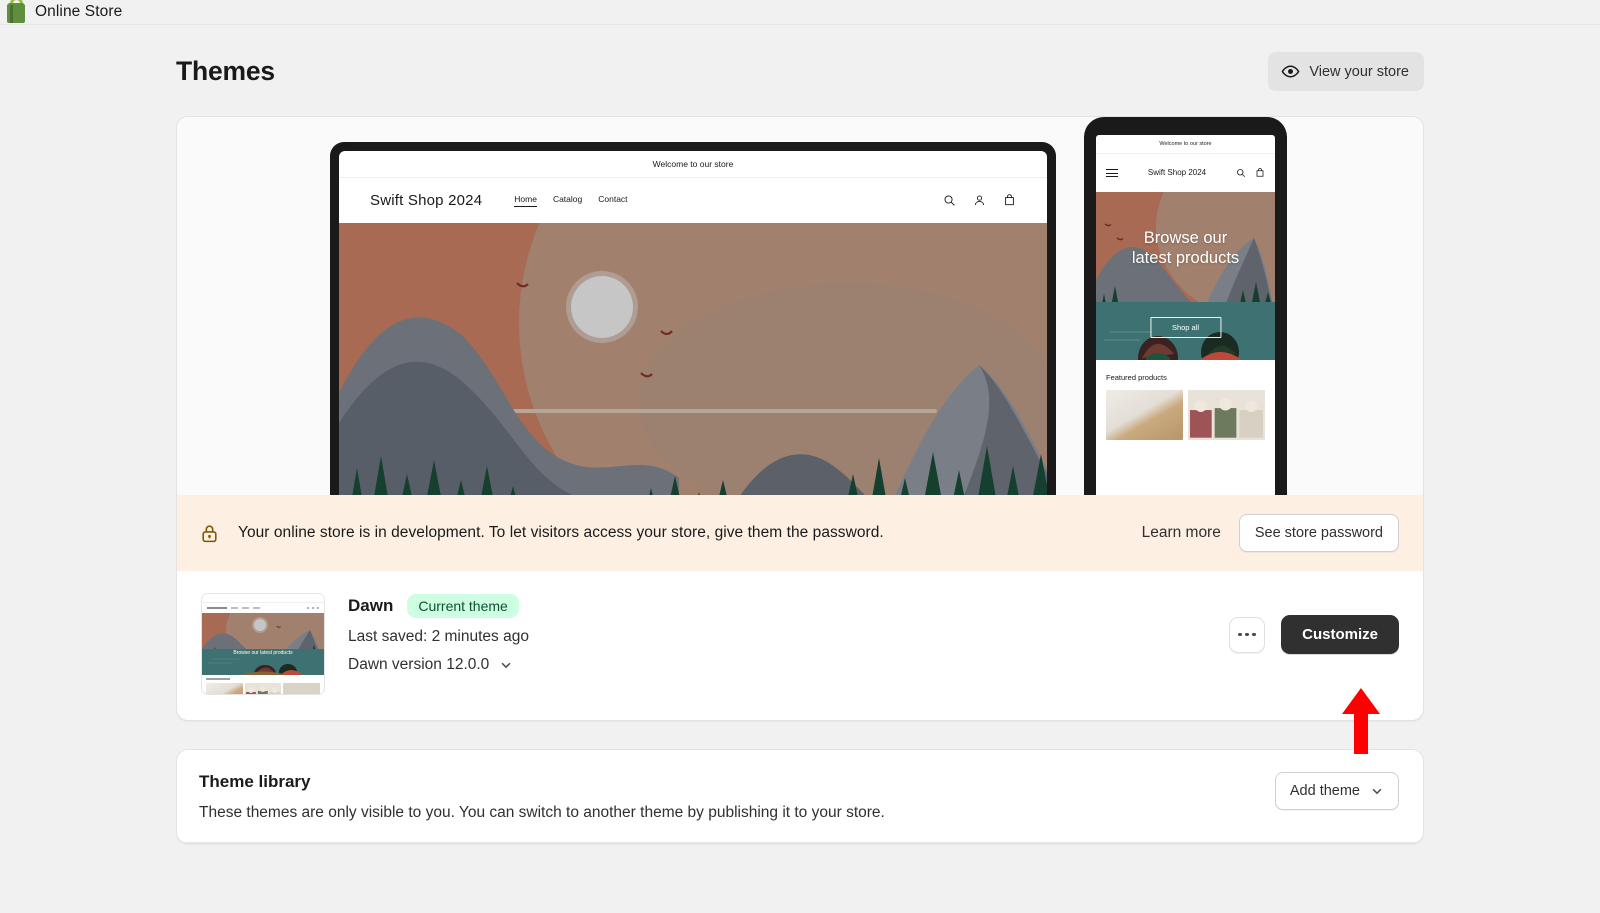 The height and width of the screenshot is (913, 1600). Describe the element at coordinates (79, 11) in the screenshot. I see `store-name-label: Online Store` at that location.